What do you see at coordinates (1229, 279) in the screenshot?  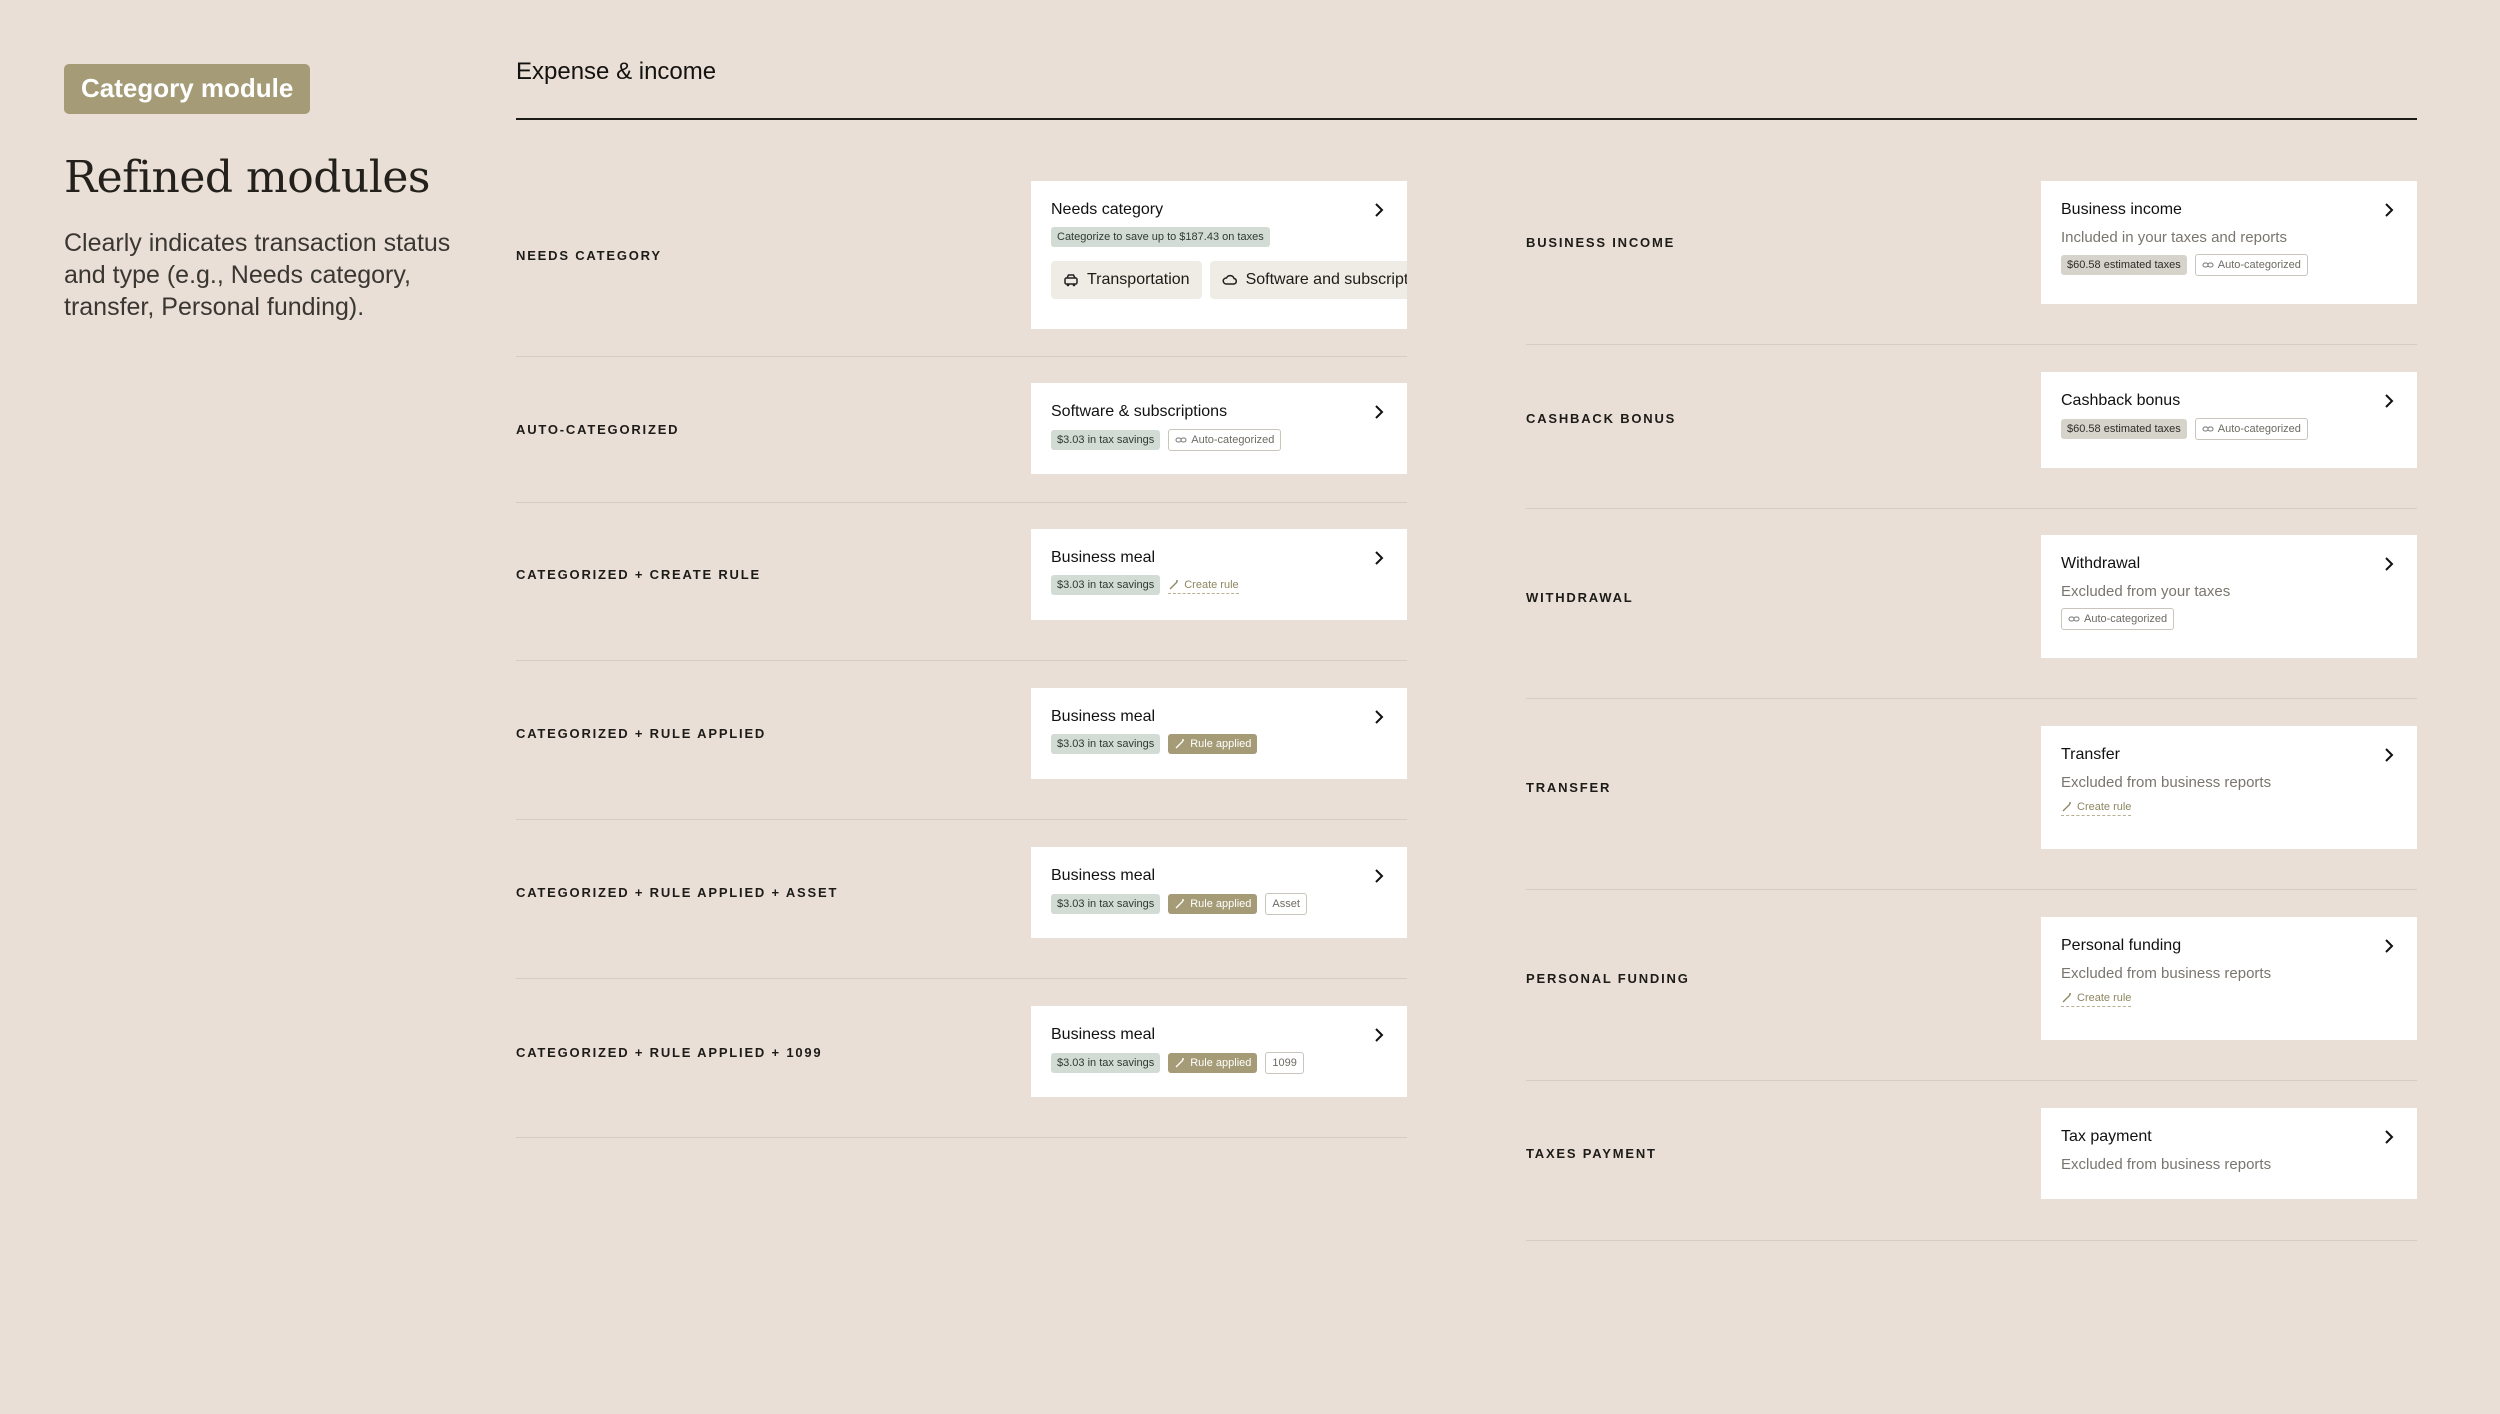 I see `cloud-icon` at bounding box center [1229, 279].